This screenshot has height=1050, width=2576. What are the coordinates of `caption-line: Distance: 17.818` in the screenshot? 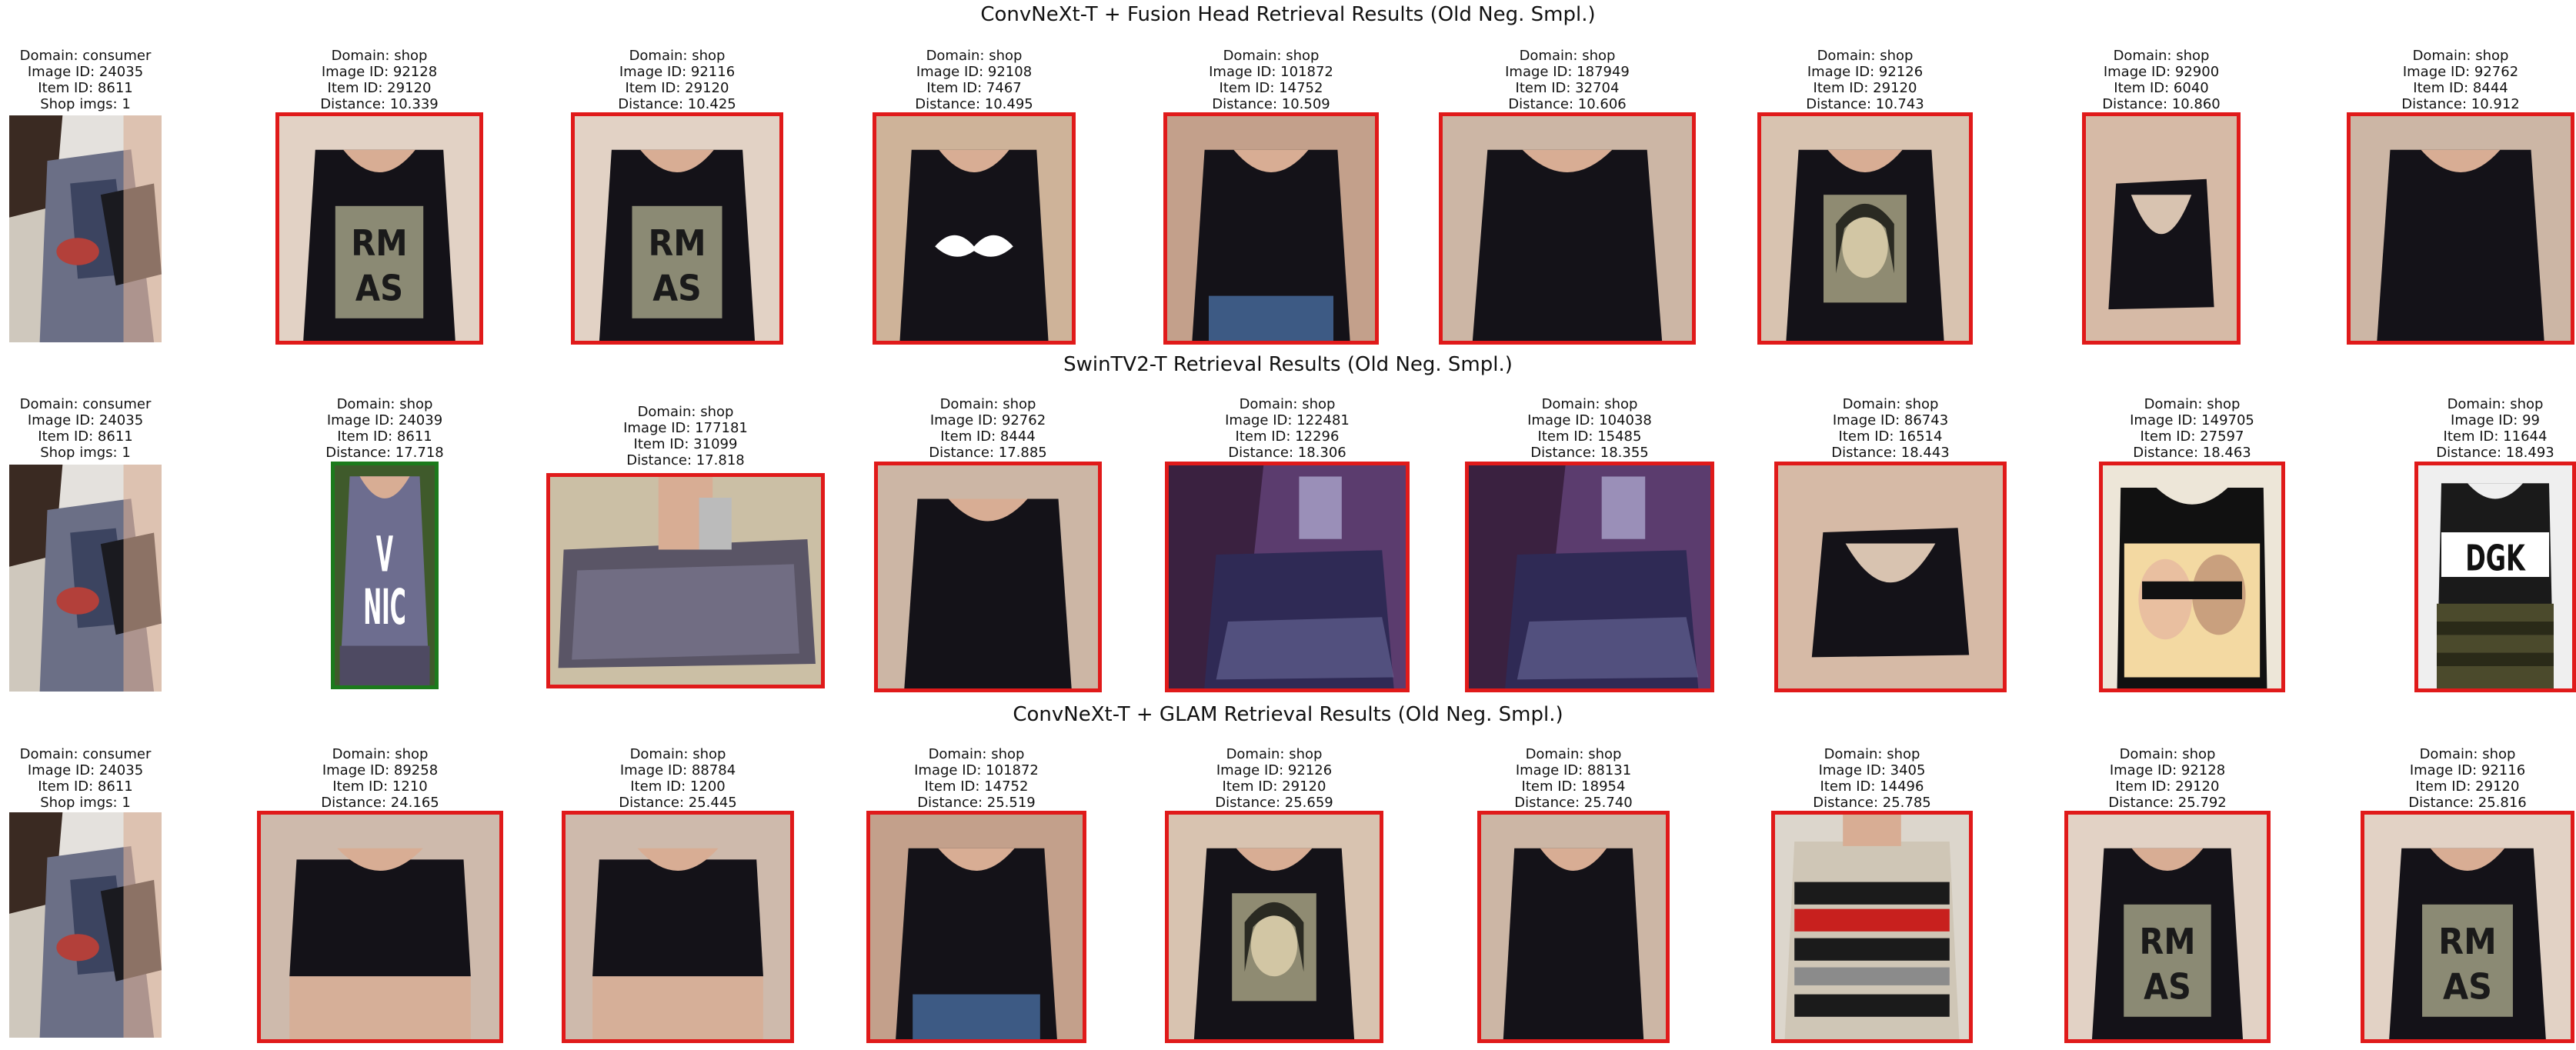 It's located at (685, 460).